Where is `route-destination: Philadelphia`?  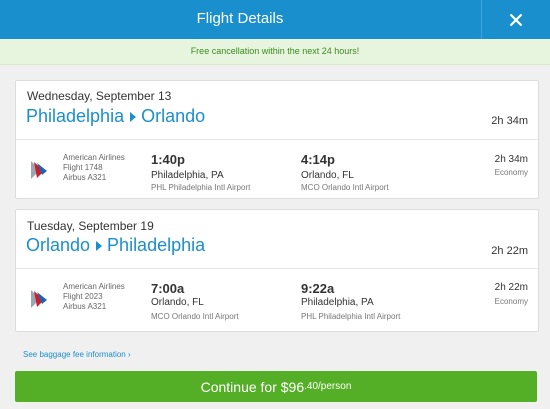 route-destination: Philadelphia is located at coordinates (156, 245).